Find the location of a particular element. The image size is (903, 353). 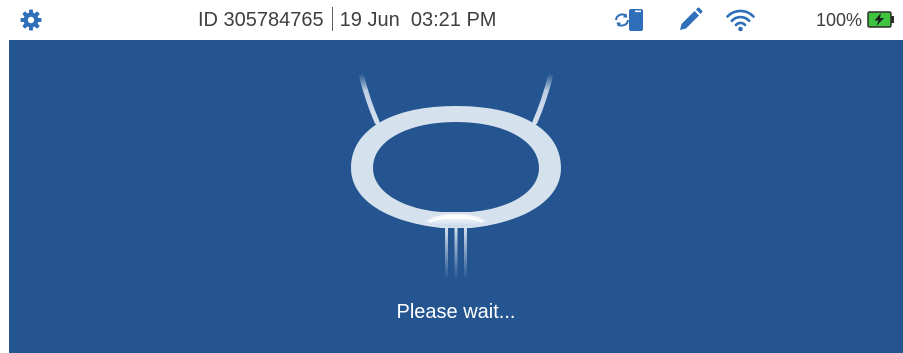

pencil-icon is located at coordinates (690, 20).